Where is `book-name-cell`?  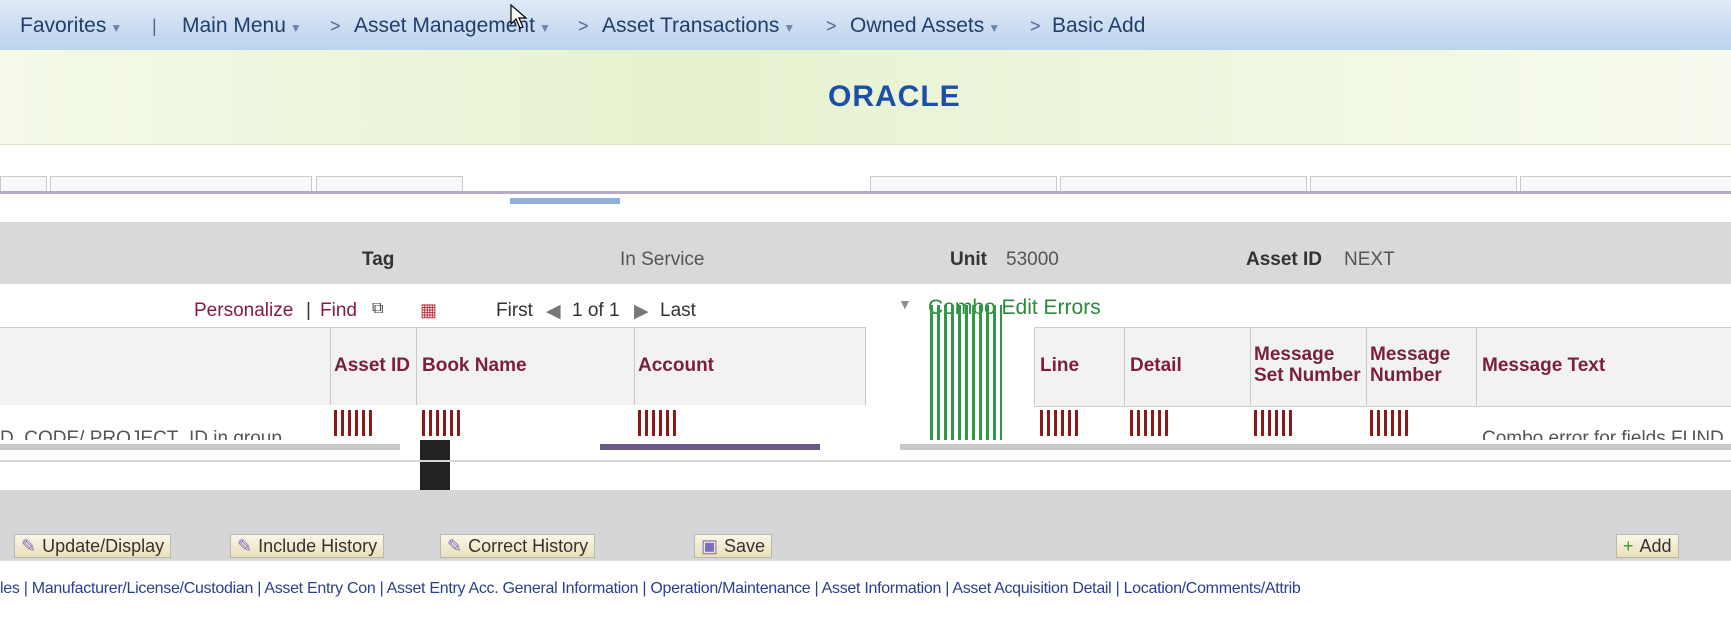 book-name-cell is located at coordinates (442, 423).